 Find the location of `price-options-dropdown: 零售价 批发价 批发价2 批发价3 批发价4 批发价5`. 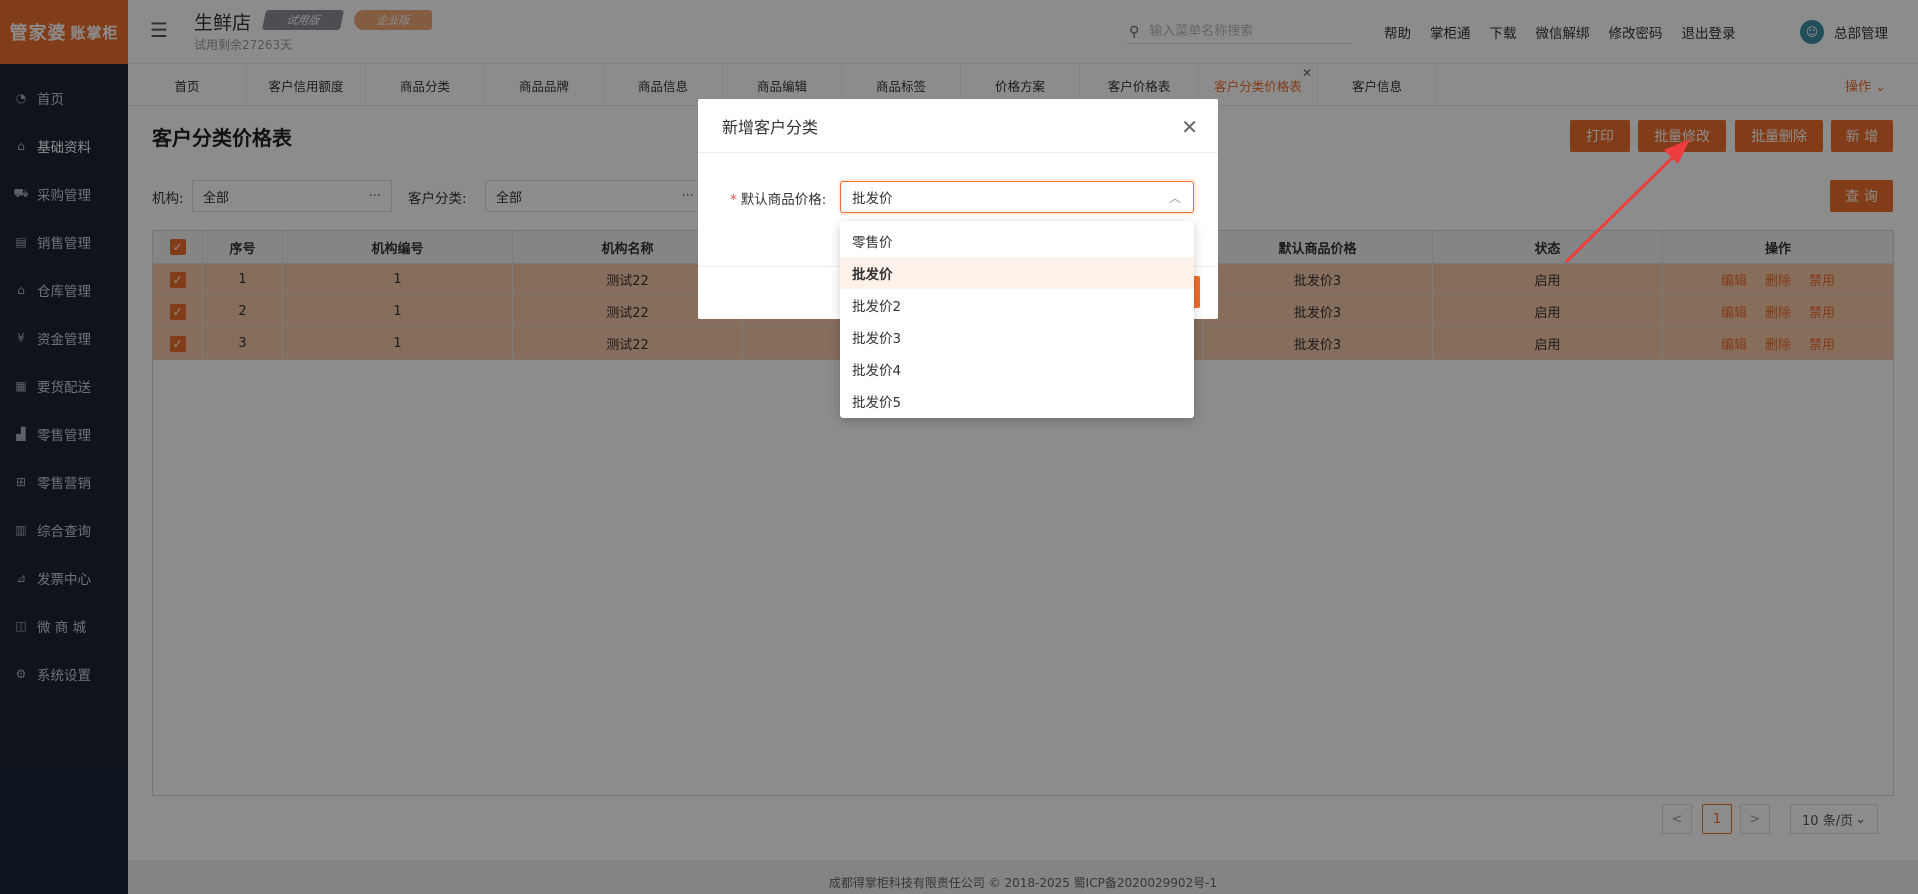

price-options-dropdown: 零售价 批发价 批发价2 批发价3 批发价4 批发价5 is located at coordinates (1017, 319).